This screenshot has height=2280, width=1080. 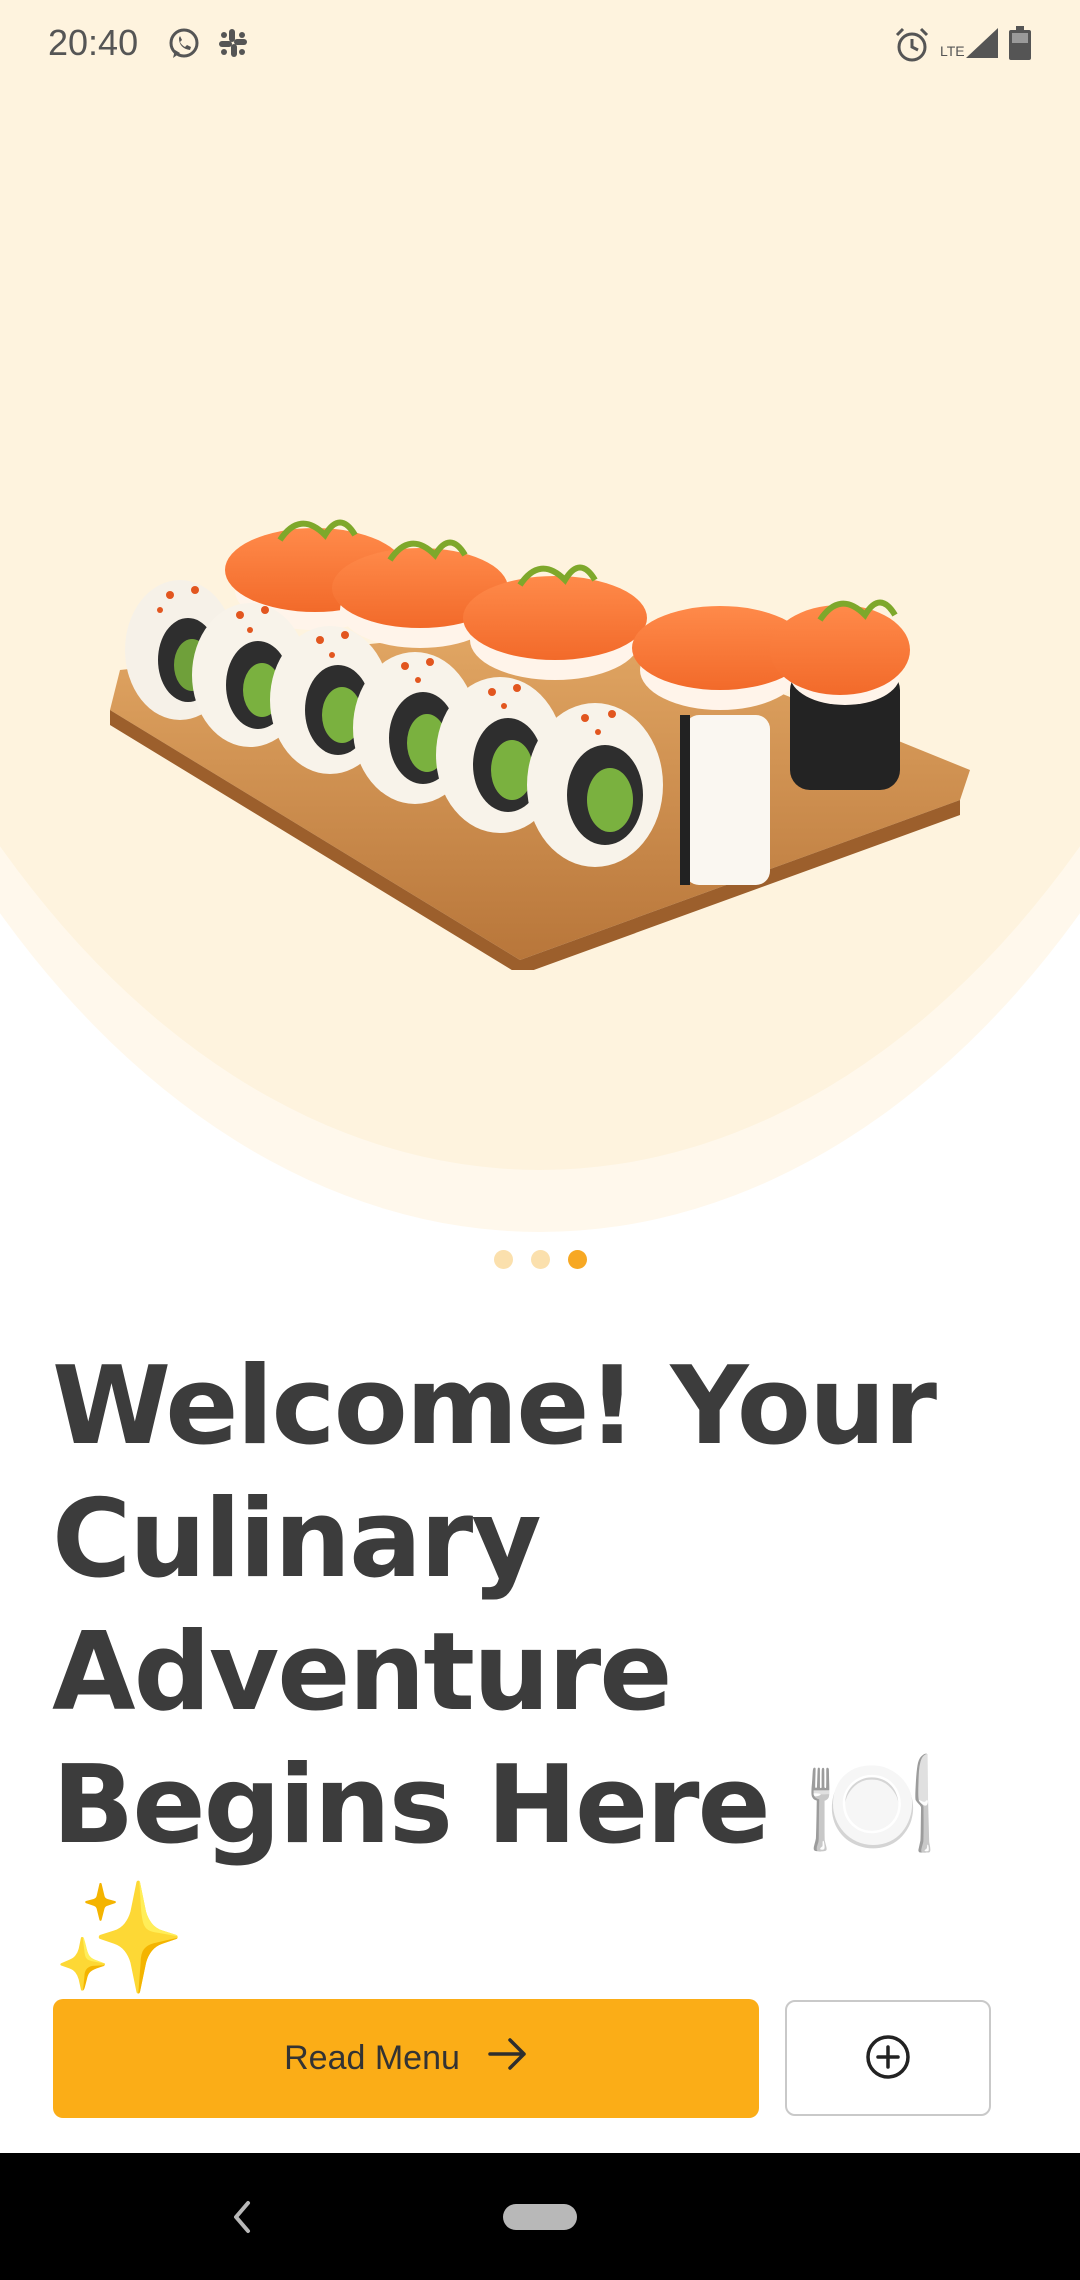 I want to click on status-time: 20:40, so click(x=93, y=42).